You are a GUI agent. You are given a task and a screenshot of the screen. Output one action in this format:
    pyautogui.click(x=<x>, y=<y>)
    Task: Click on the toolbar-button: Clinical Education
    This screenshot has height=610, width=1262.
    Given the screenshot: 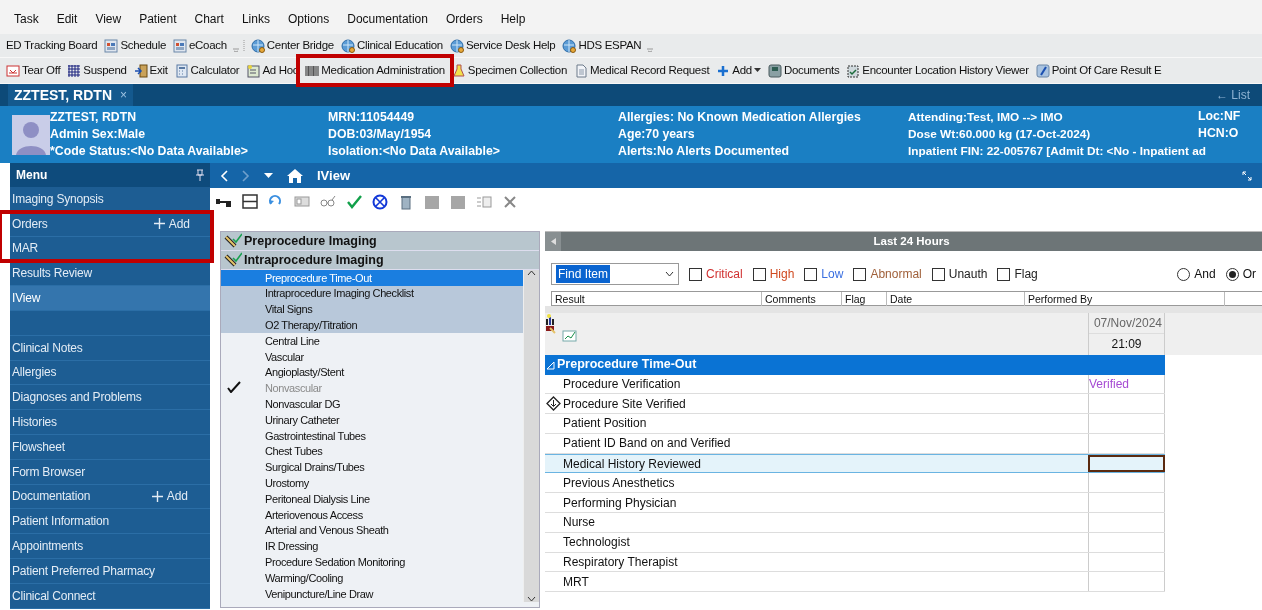 What is the action you would take?
    pyautogui.click(x=391, y=45)
    